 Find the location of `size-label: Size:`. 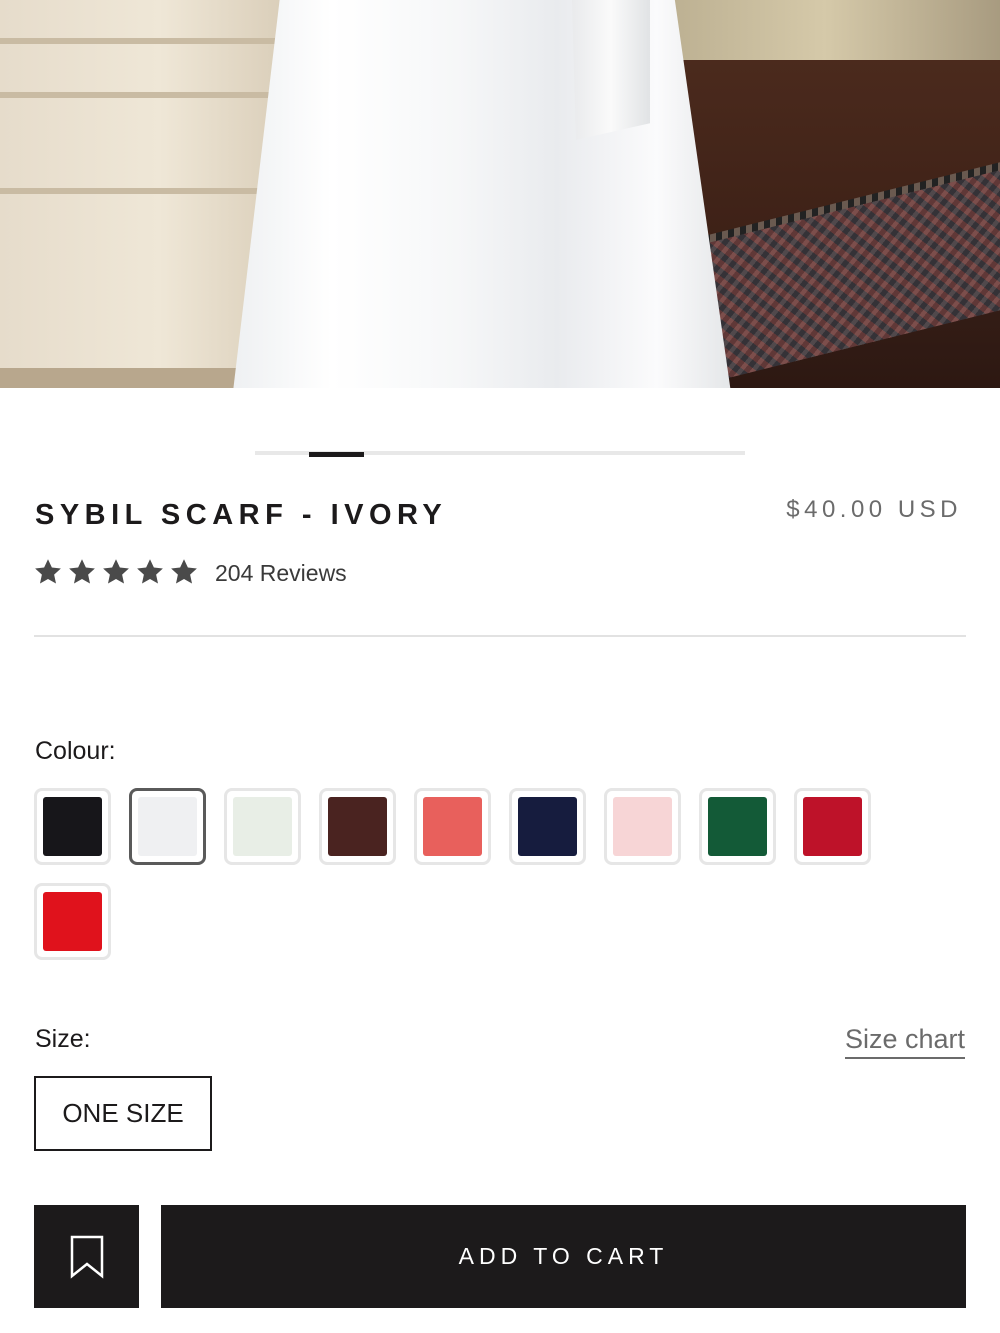

size-label: Size: is located at coordinates (63, 1039).